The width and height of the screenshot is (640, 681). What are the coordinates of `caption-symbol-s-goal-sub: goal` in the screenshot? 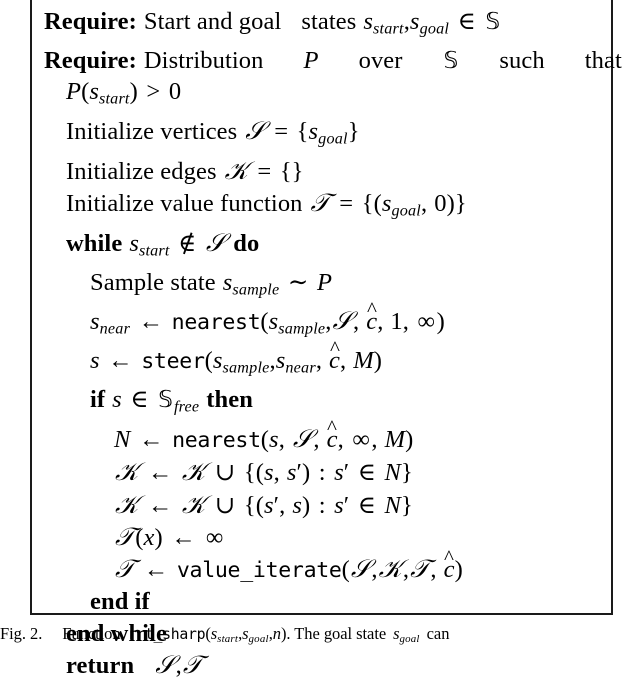 It's located at (409, 639).